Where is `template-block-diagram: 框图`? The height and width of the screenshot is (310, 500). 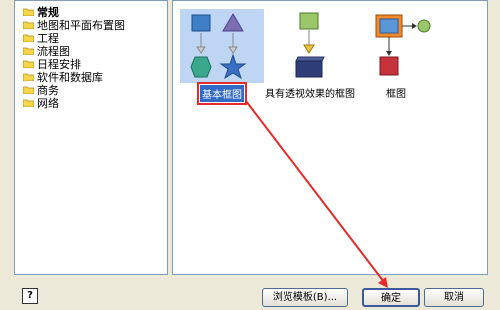 template-block-diagram: 框图 is located at coordinates (396, 54).